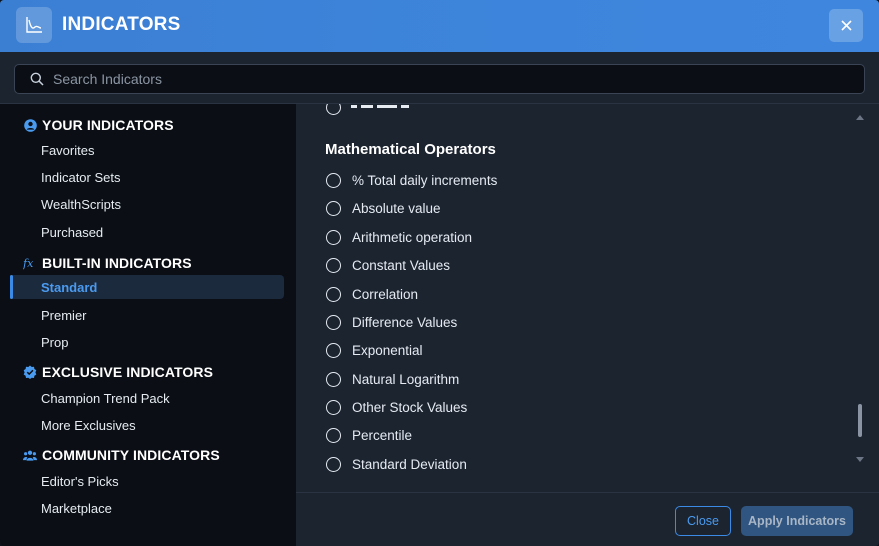 The image size is (879, 546). I want to click on sidebar-item-more-exclusives: More Exclusives, so click(147, 425).